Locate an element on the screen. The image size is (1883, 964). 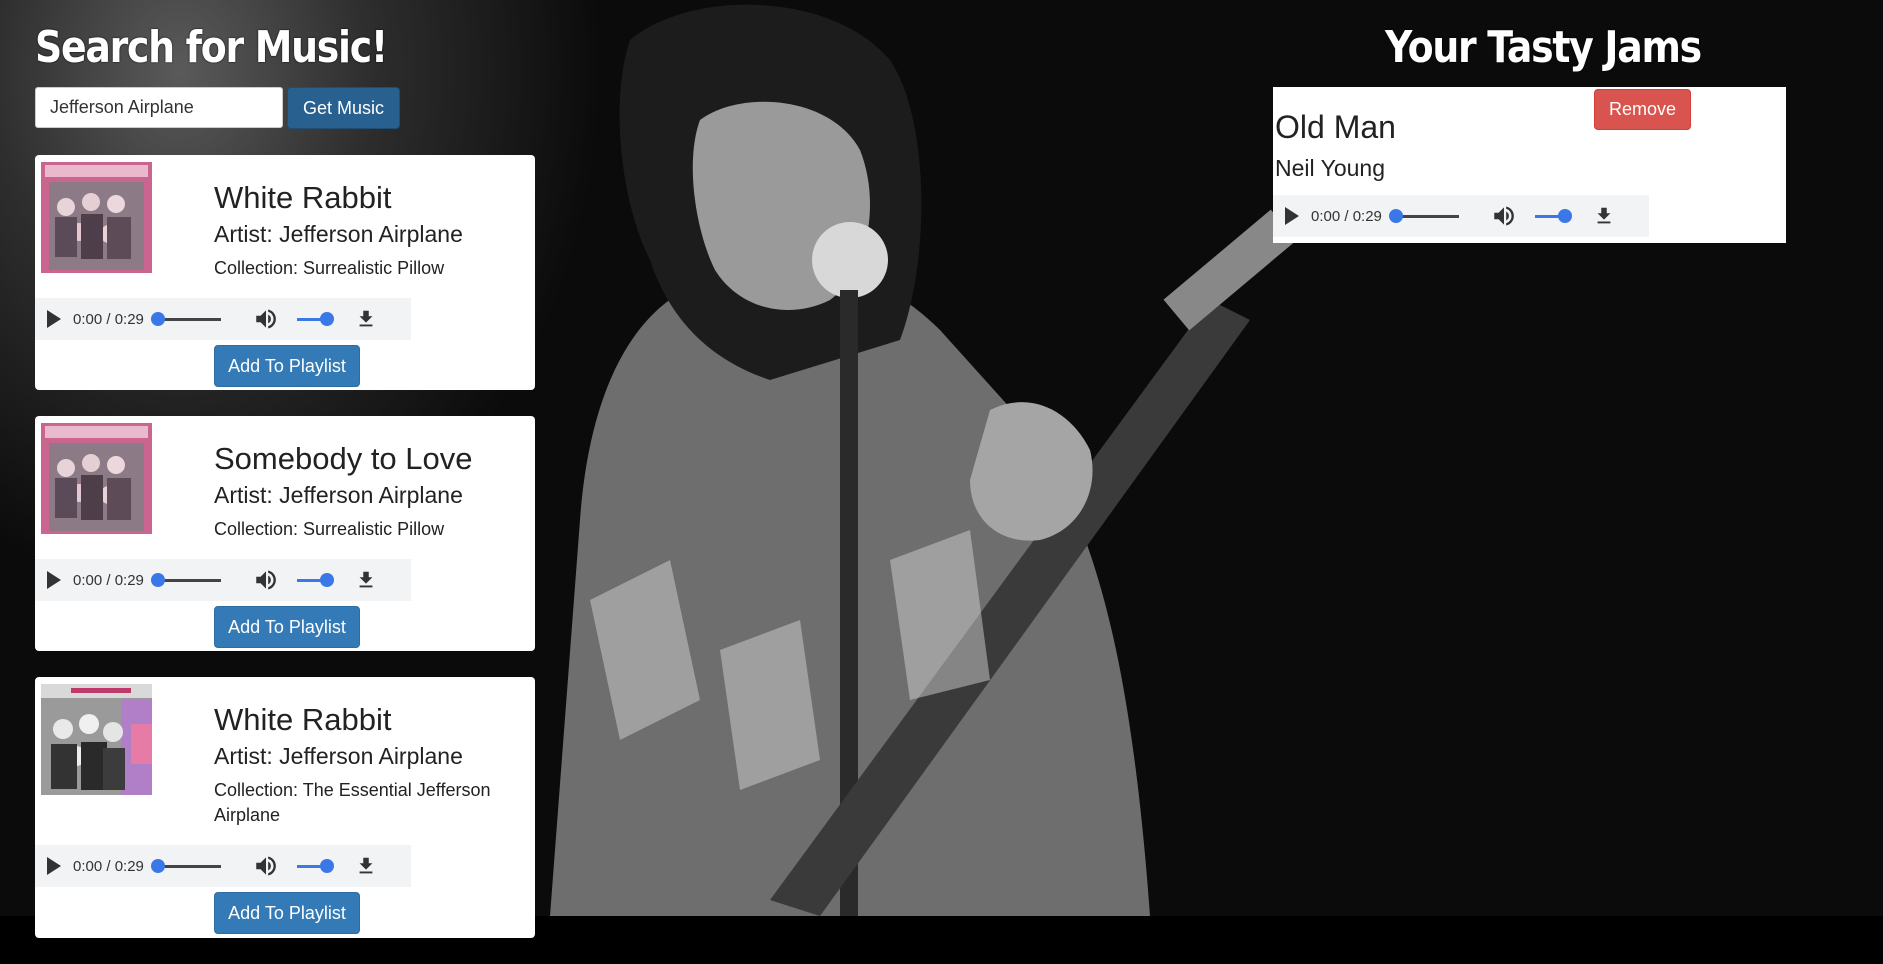
remove-button: Remove is located at coordinates (1642, 109).